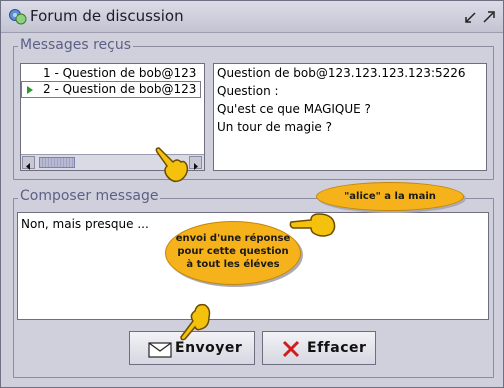 Image resolution: width=504 pixels, height=388 pixels. What do you see at coordinates (196, 166) in the screenshot?
I see `arrow-right-icon` at bounding box center [196, 166].